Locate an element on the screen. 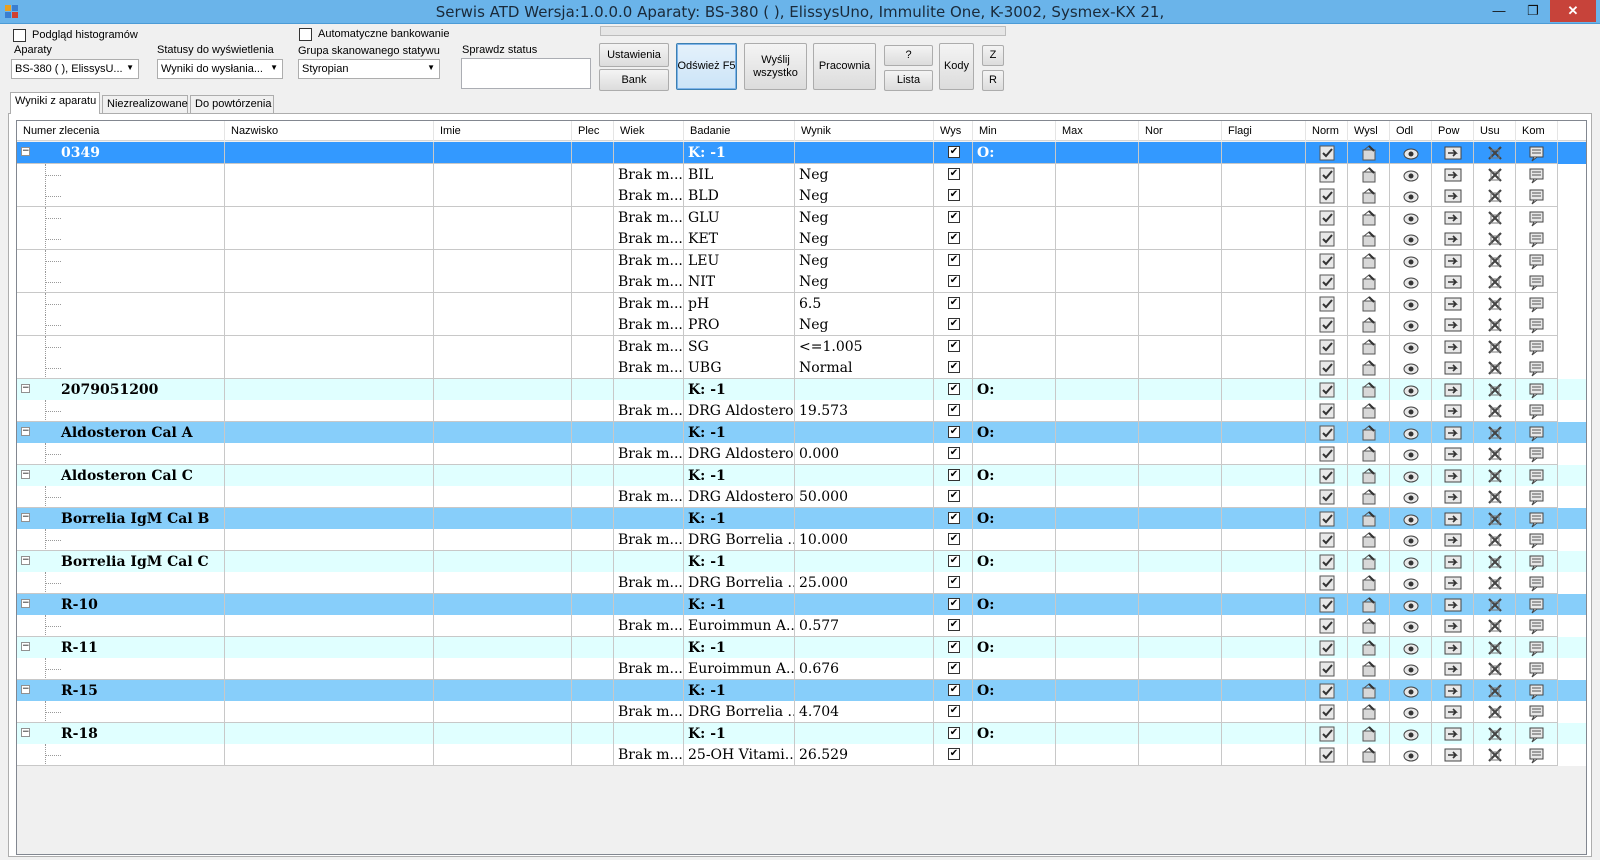 The width and height of the screenshot is (1600, 860). lista-button: Lista is located at coordinates (908, 80).